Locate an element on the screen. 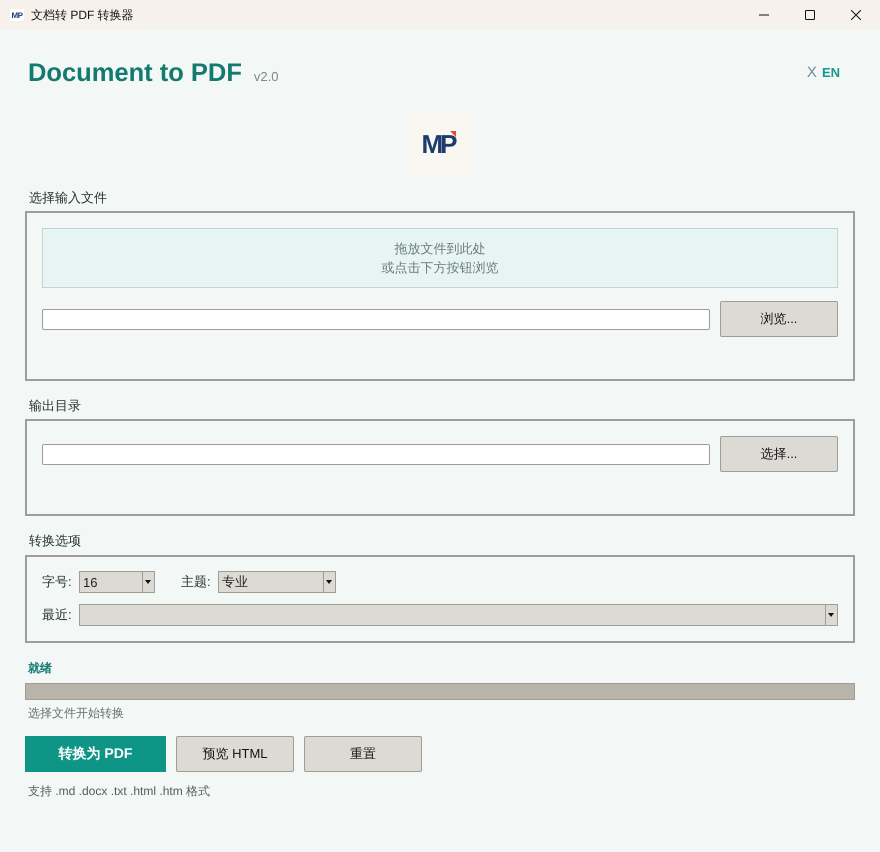 The image size is (880, 852). close-icon is located at coordinates (856, 15).